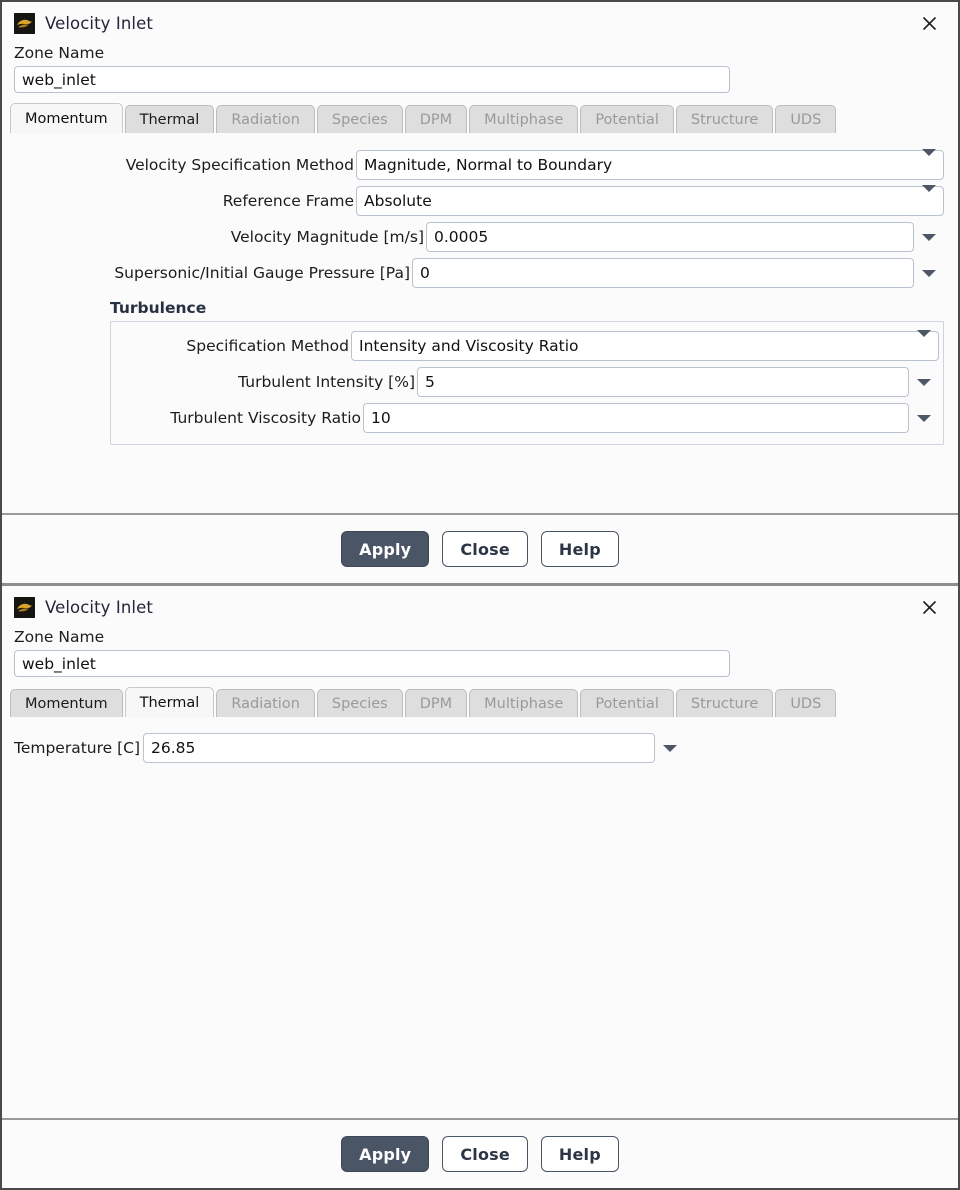 The width and height of the screenshot is (960, 1190). I want to click on turbulence-group-title: Turbulence, so click(158, 308).